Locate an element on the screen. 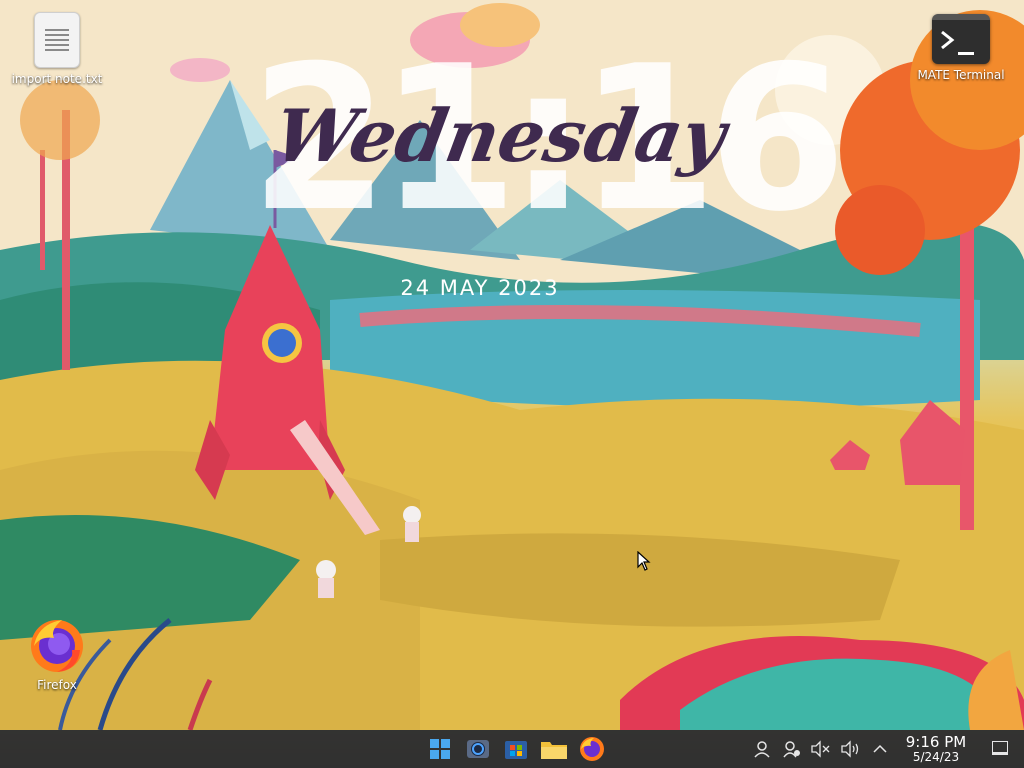 The height and width of the screenshot is (768, 1024). desktop-icon-label: Firefox is located at coordinates (57, 685).